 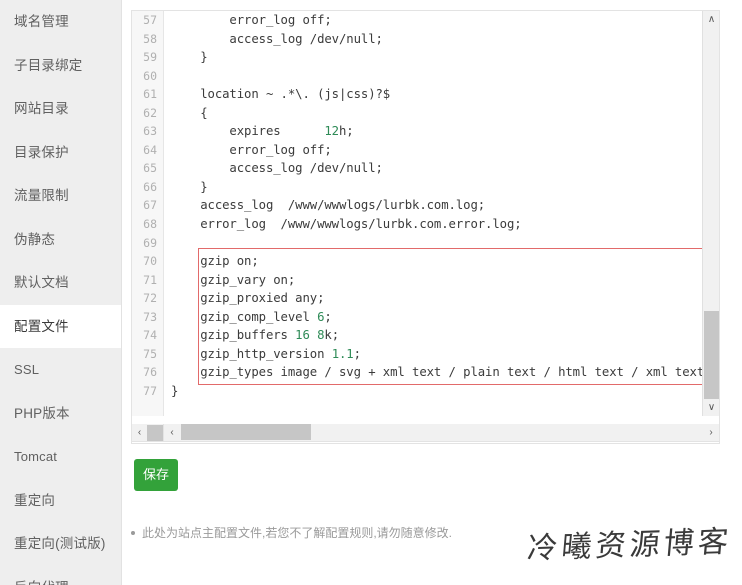 I want to click on scroll-left-arrow-icon: ‹, so click(x=172, y=432).